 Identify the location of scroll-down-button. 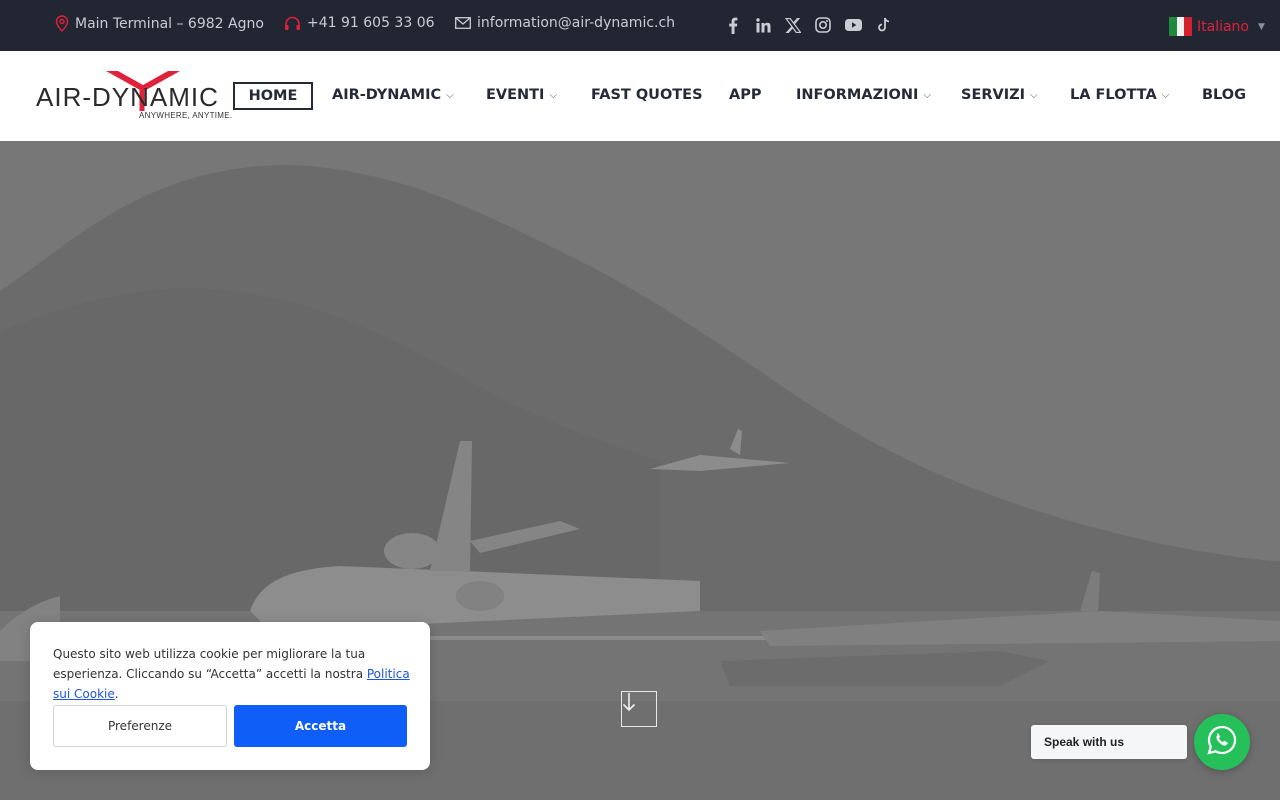
(639, 709).